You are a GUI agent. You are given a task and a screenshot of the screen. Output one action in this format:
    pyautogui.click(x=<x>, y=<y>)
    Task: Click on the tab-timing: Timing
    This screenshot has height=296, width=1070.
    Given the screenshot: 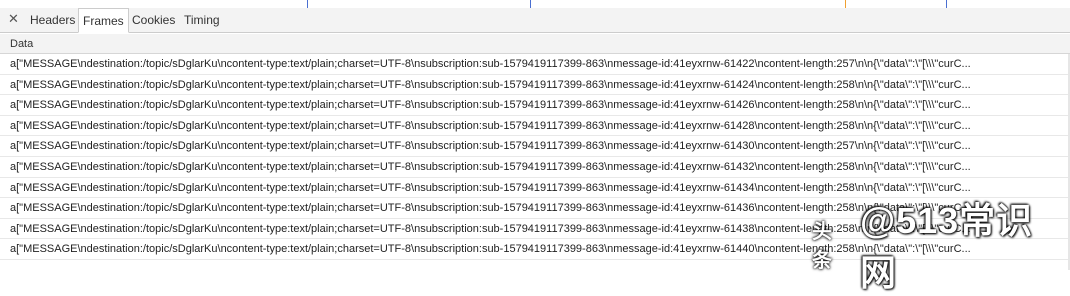 What is the action you would take?
    pyautogui.click(x=202, y=20)
    